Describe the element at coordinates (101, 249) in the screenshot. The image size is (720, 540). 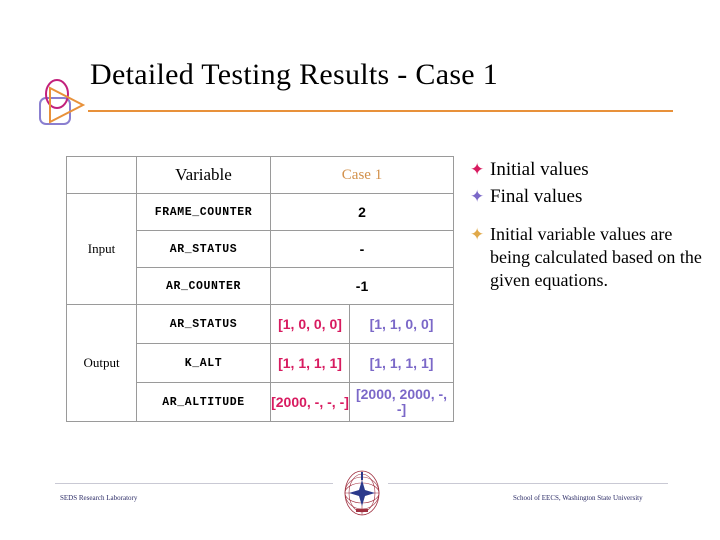
I see `section-label-input: Input` at that location.